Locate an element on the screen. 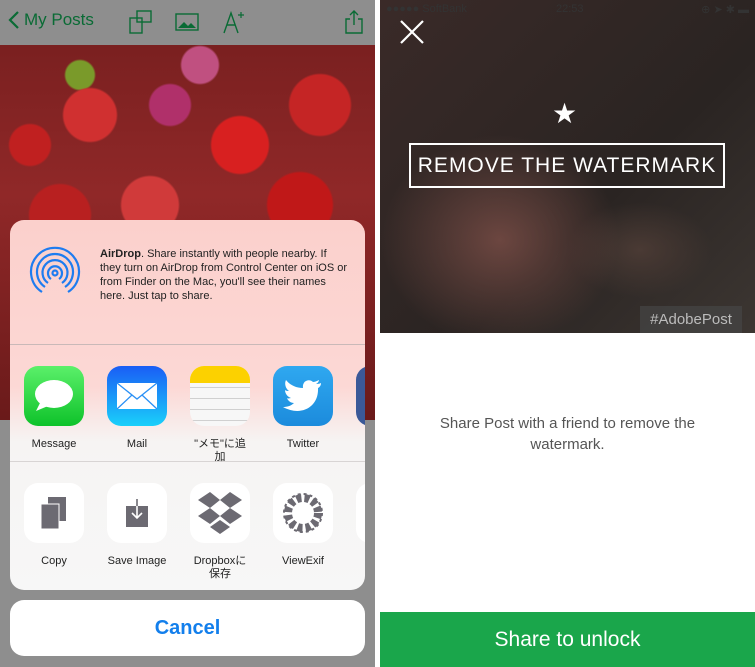 Image resolution: width=755 pixels, height=667 pixels. dropbox-icon is located at coordinates (220, 513).